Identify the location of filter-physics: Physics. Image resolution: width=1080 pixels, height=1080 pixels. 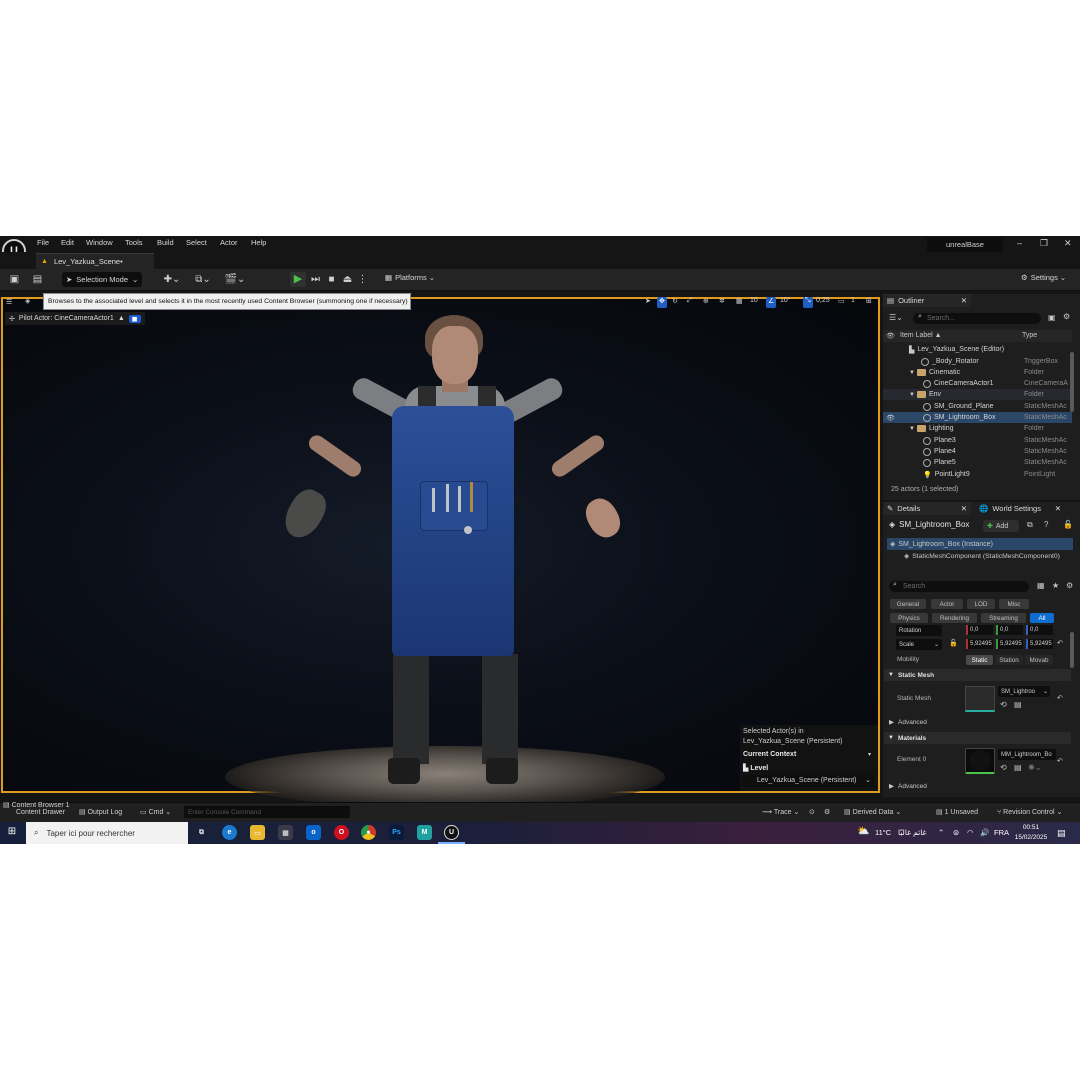
(909, 618).